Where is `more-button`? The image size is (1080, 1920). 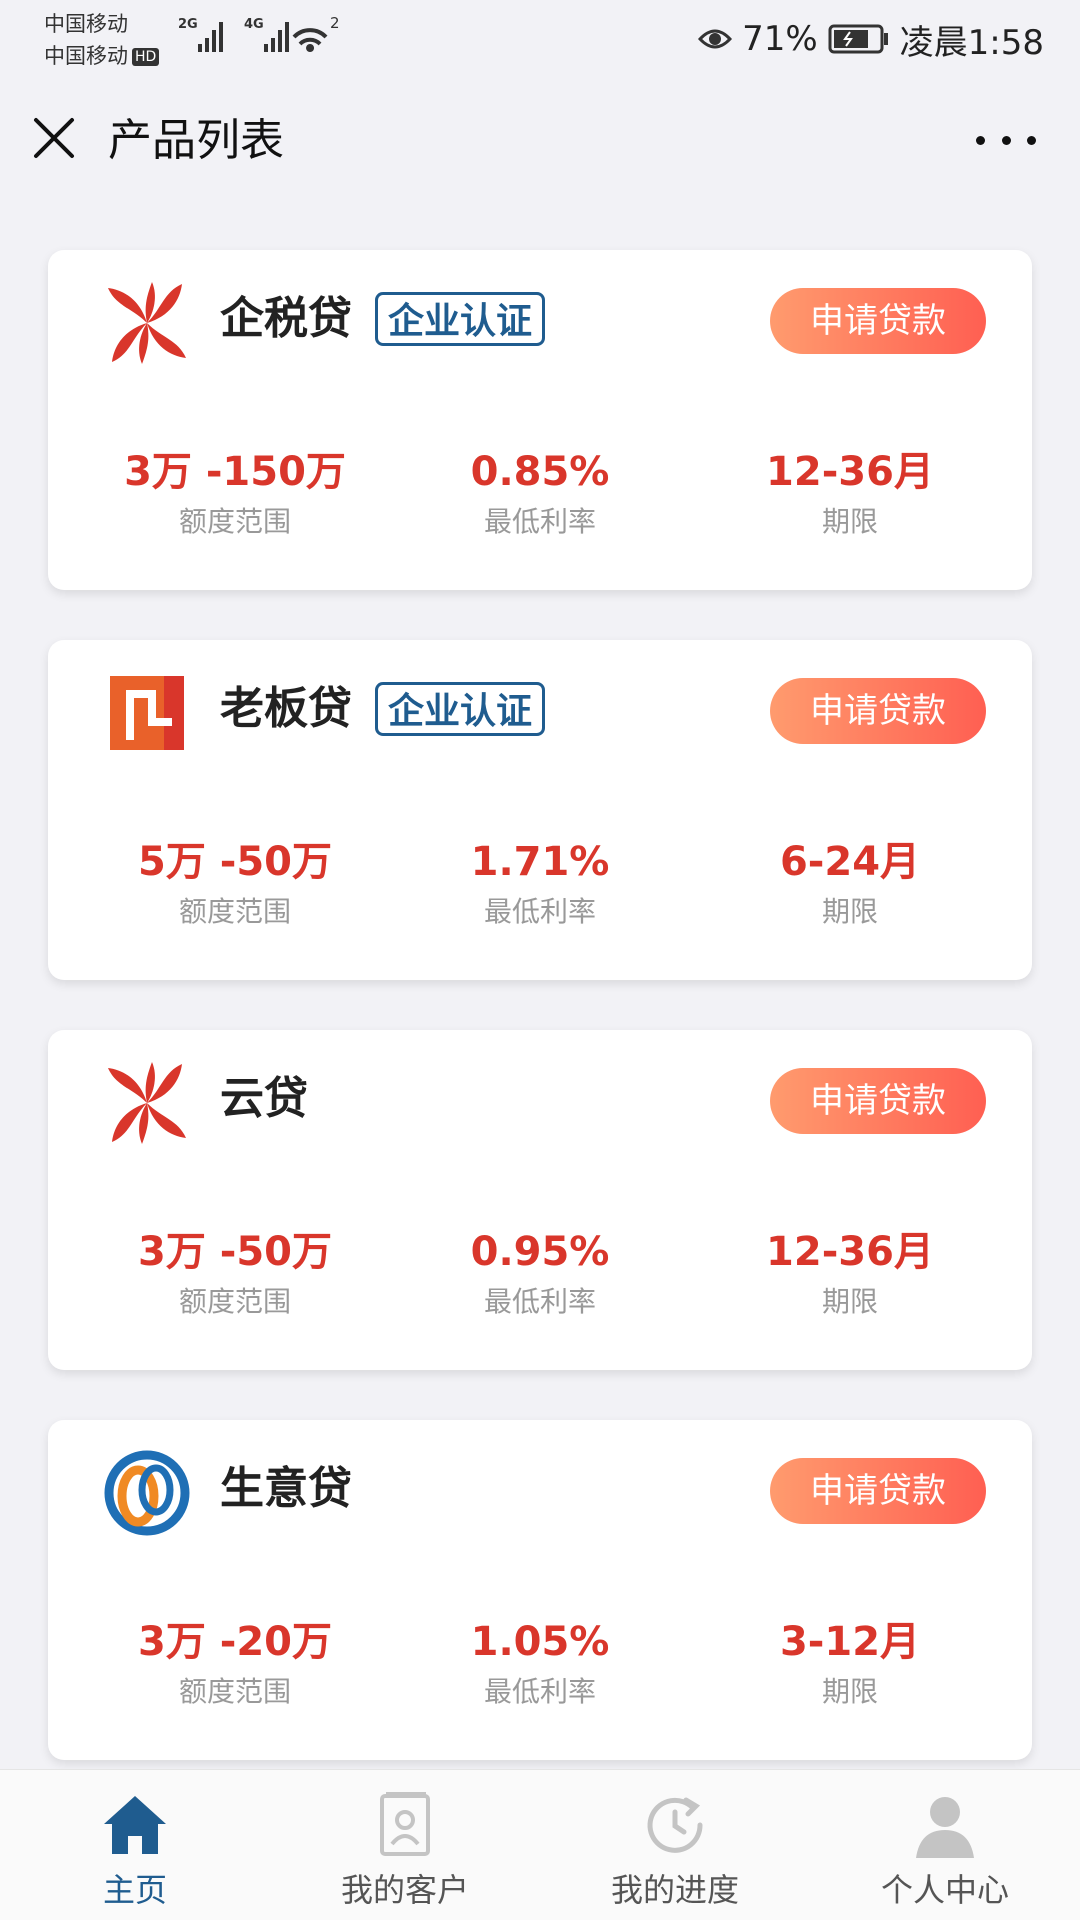 more-button is located at coordinates (1006, 140).